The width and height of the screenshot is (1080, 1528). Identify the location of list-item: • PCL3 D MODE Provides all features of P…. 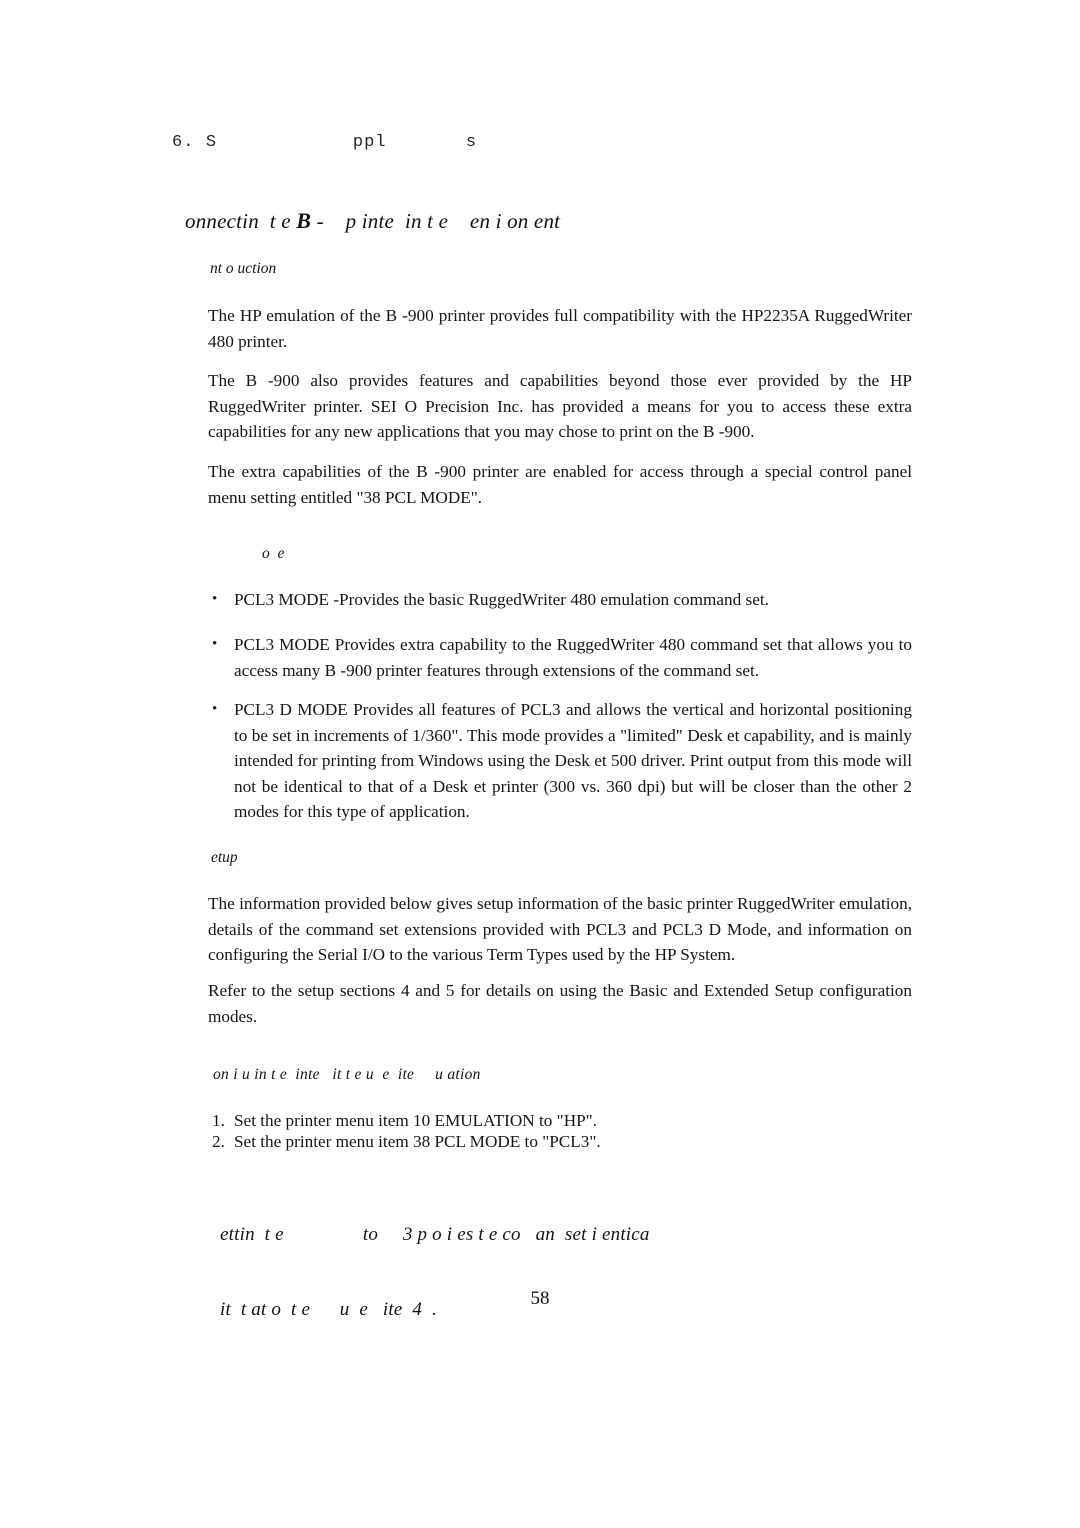
(560, 761).